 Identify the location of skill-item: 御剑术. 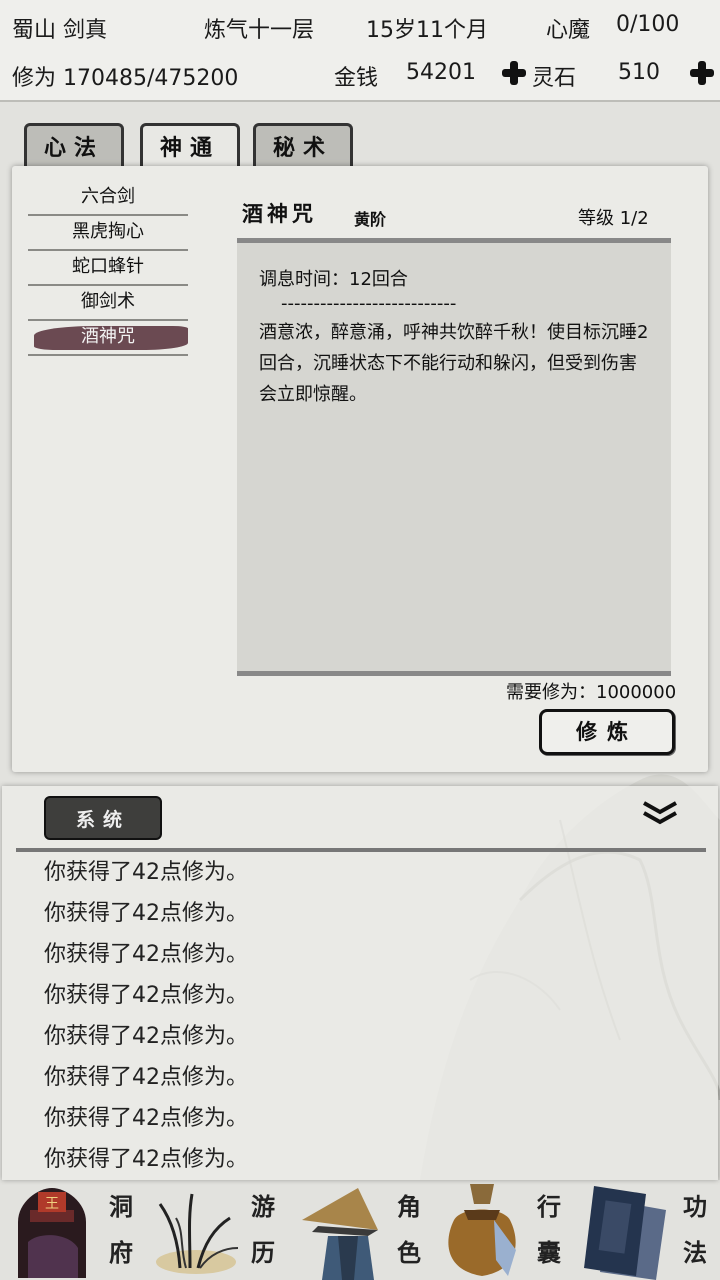
(108, 304).